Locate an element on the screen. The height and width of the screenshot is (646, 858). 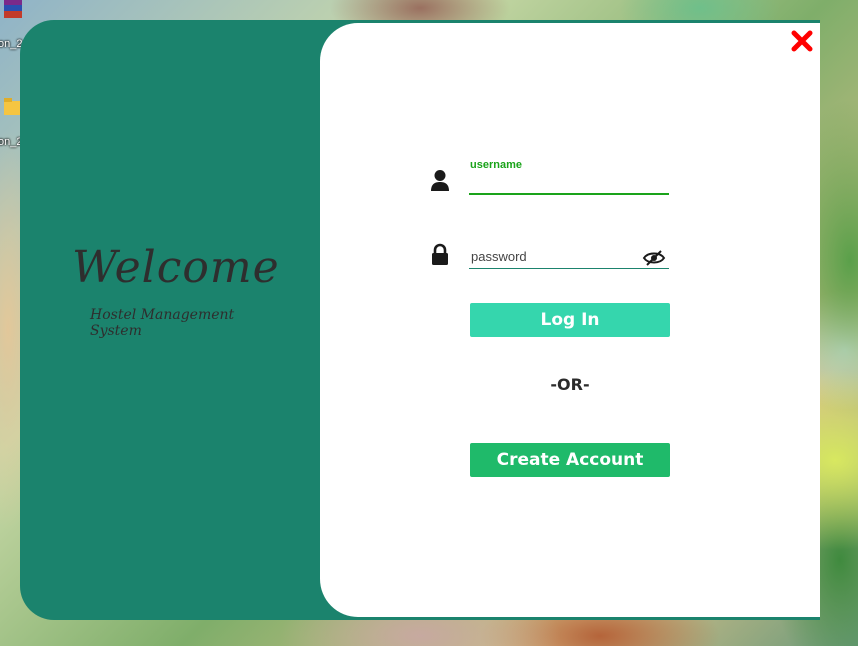
lock-icon is located at coordinates (440, 254).